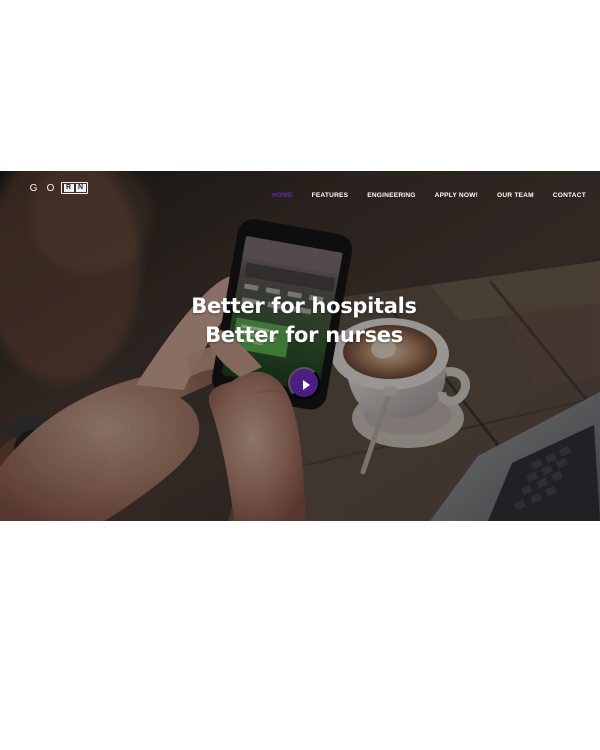 The width and height of the screenshot is (600, 750). What do you see at coordinates (515, 195) in the screenshot?
I see `nav-our-team-link: OUR TEAM` at bounding box center [515, 195].